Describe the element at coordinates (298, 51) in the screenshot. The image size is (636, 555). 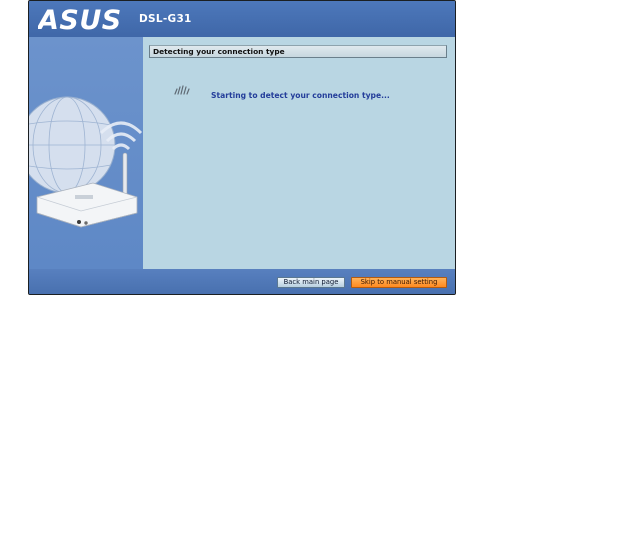
I see `section-title: Detecting your connection type` at that location.